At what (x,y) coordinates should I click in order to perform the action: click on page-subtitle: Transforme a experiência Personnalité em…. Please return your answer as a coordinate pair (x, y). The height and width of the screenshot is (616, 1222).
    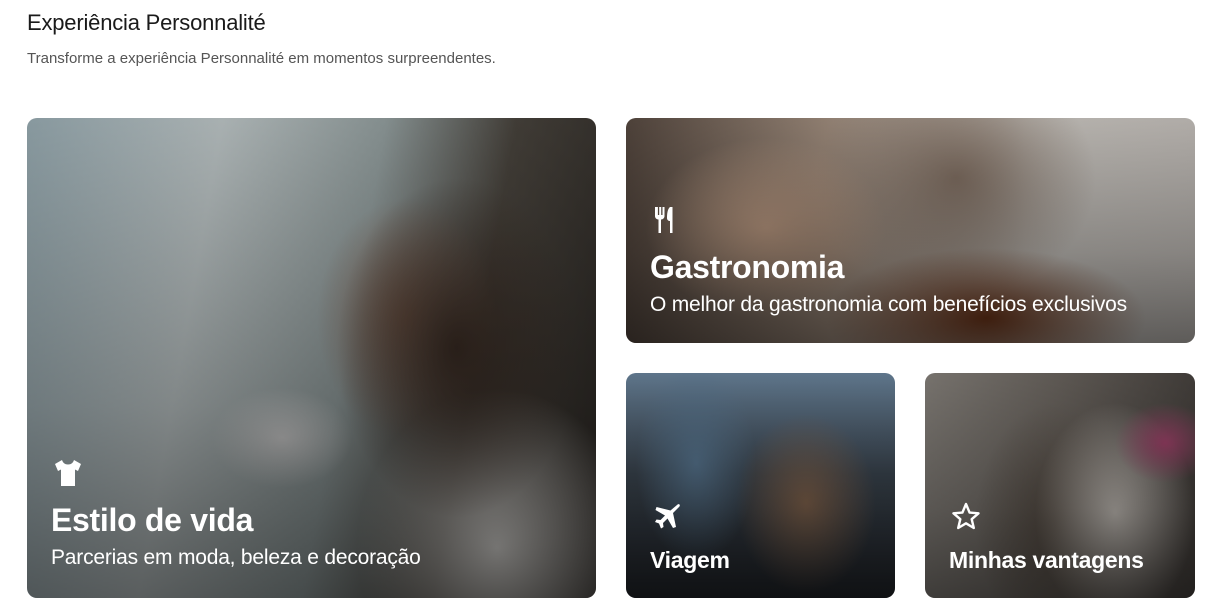
    Looking at the image, I should click on (261, 58).